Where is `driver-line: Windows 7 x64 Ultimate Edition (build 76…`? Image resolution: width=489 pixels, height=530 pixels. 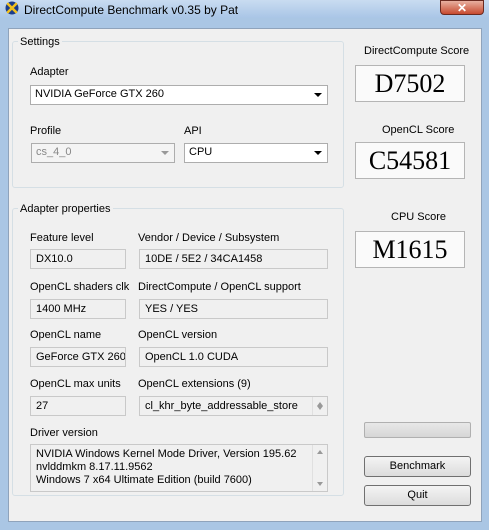
driver-line: Windows 7 x64 Ultimate Edition (build 76… is located at coordinates (144, 480).